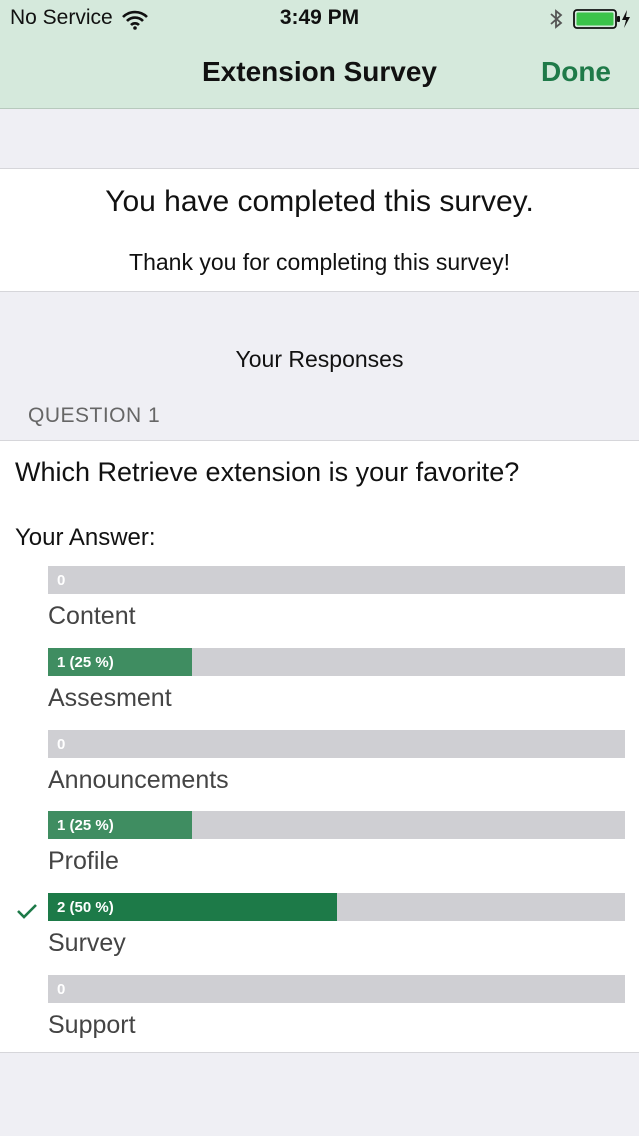 This screenshot has height=1136, width=639. What do you see at coordinates (601, 19) in the screenshot?
I see `battery-charging-icon` at bounding box center [601, 19].